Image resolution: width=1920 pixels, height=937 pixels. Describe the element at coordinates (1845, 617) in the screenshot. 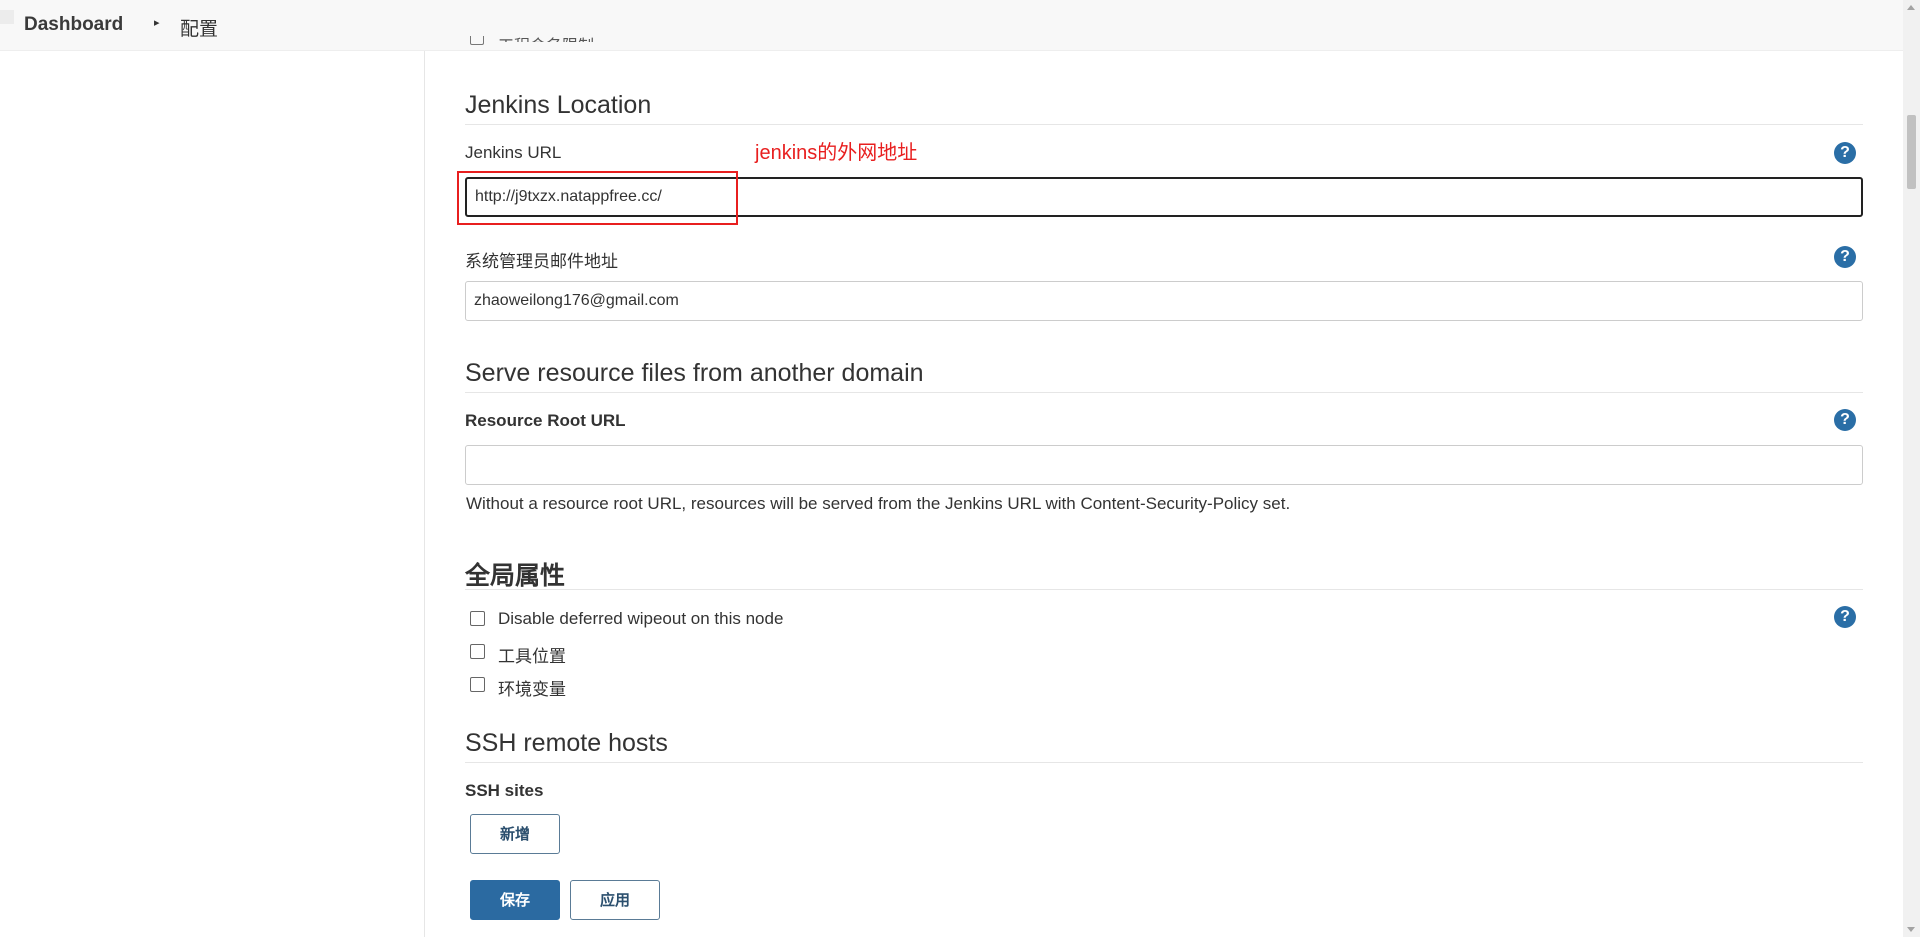

I see `global-properties-help-icon: ?` at that location.